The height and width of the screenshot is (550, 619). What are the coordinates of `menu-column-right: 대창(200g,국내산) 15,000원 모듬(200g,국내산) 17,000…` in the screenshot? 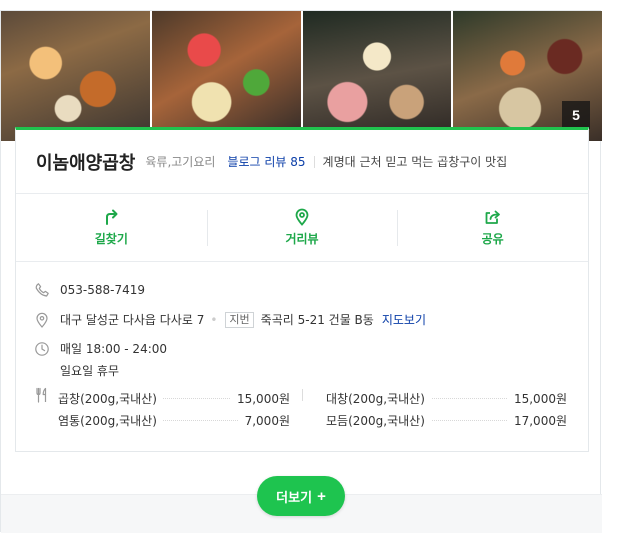 It's located at (446, 409).